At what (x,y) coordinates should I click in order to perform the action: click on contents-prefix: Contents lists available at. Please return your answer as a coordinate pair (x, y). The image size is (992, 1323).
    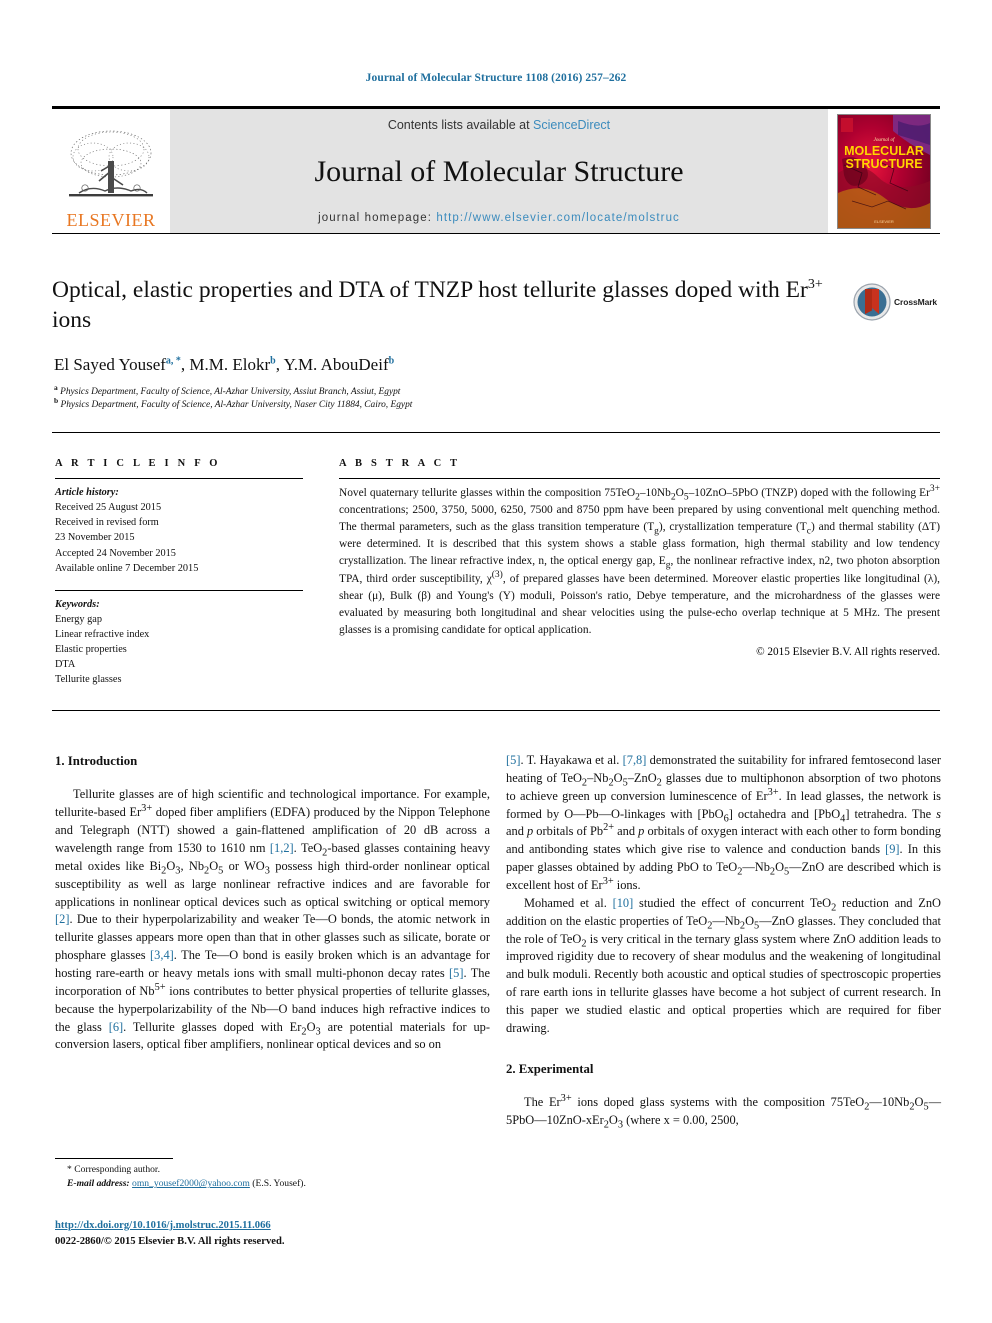
    Looking at the image, I should click on (460, 125).